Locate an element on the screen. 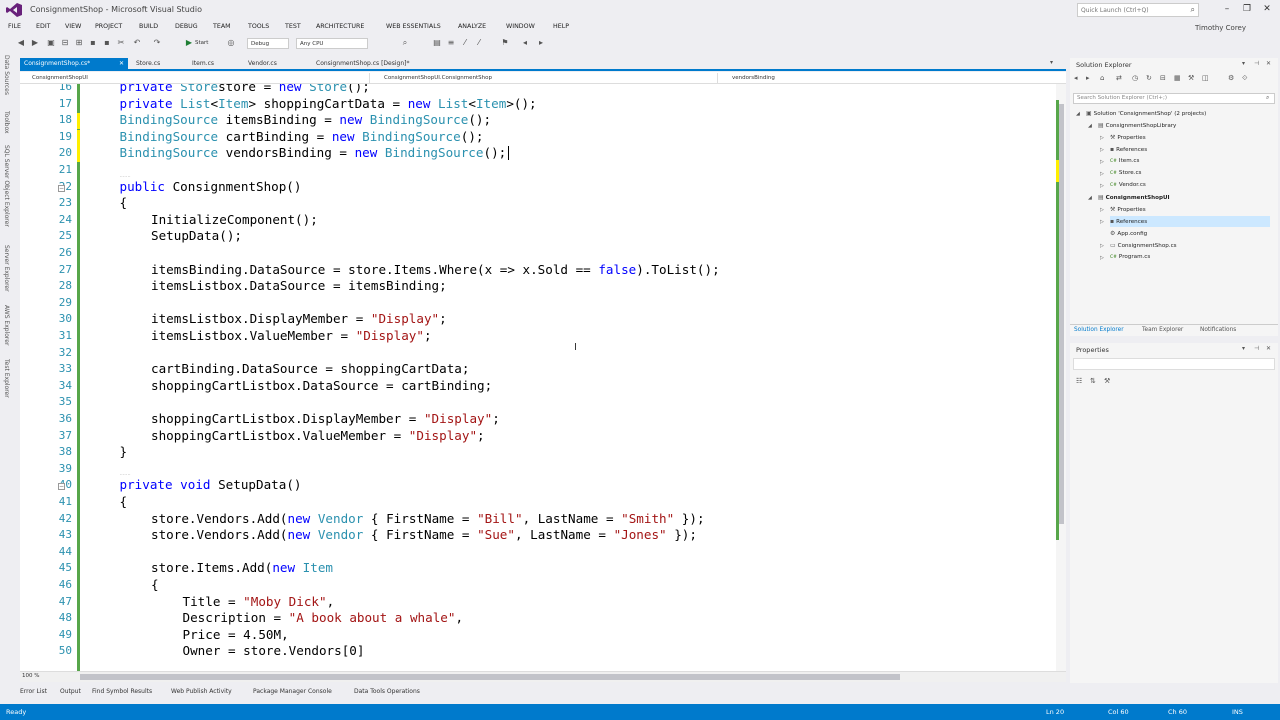 Image resolution: width=1280 pixels, height=720 pixels. tab-error-list: Error List is located at coordinates (33, 691).